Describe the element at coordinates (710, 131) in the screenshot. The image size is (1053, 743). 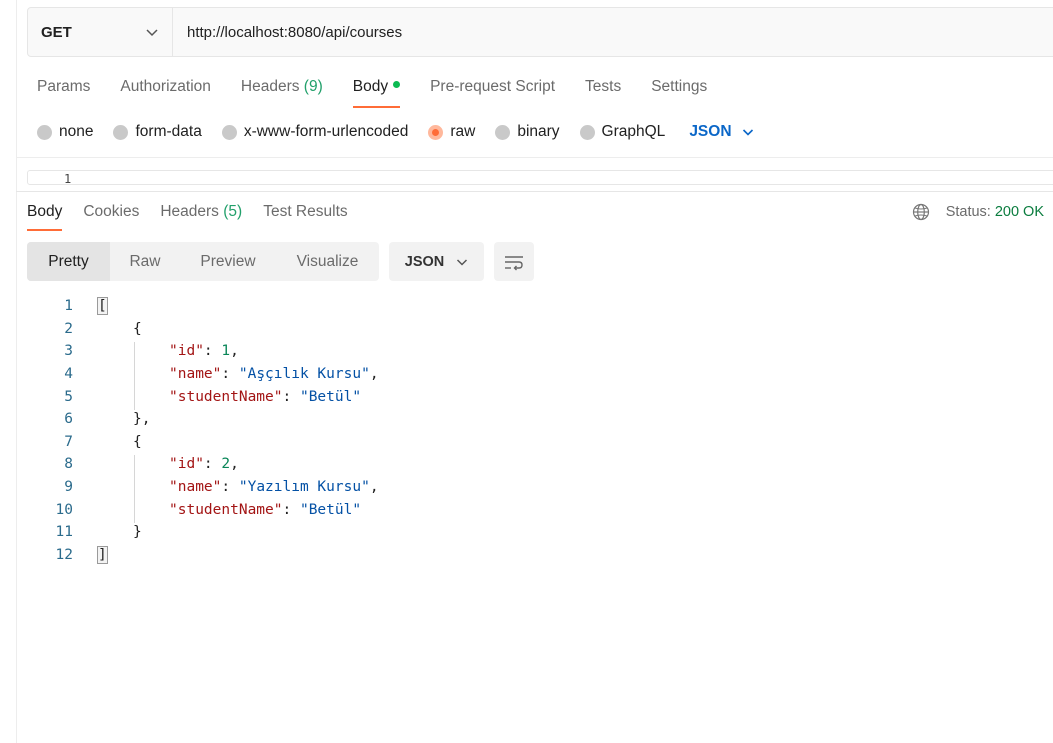
I see `body-language-label: JSON` at that location.